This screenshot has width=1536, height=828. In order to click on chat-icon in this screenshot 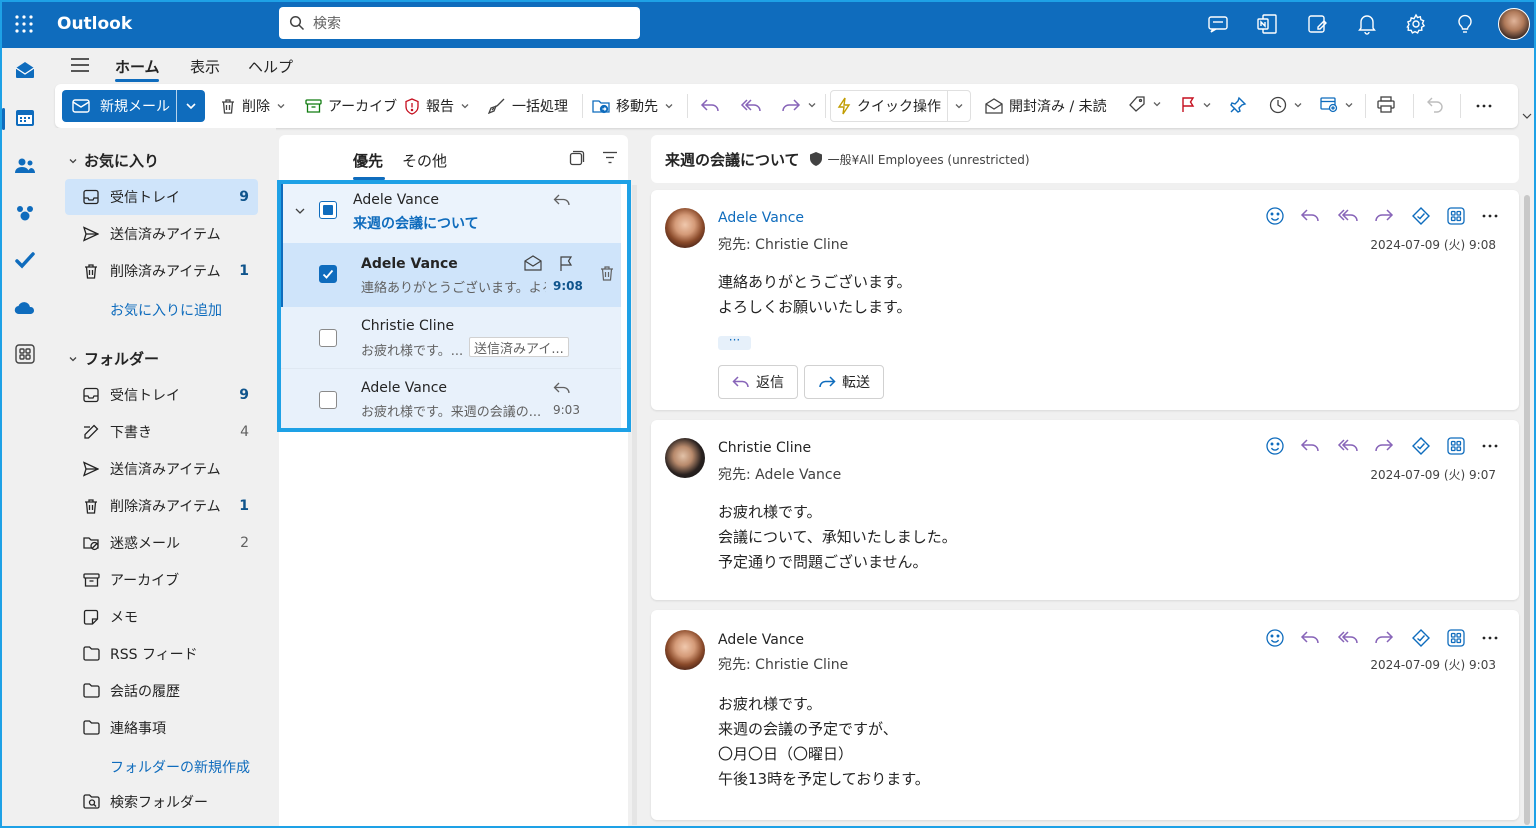, I will do `click(1218, 24)`.